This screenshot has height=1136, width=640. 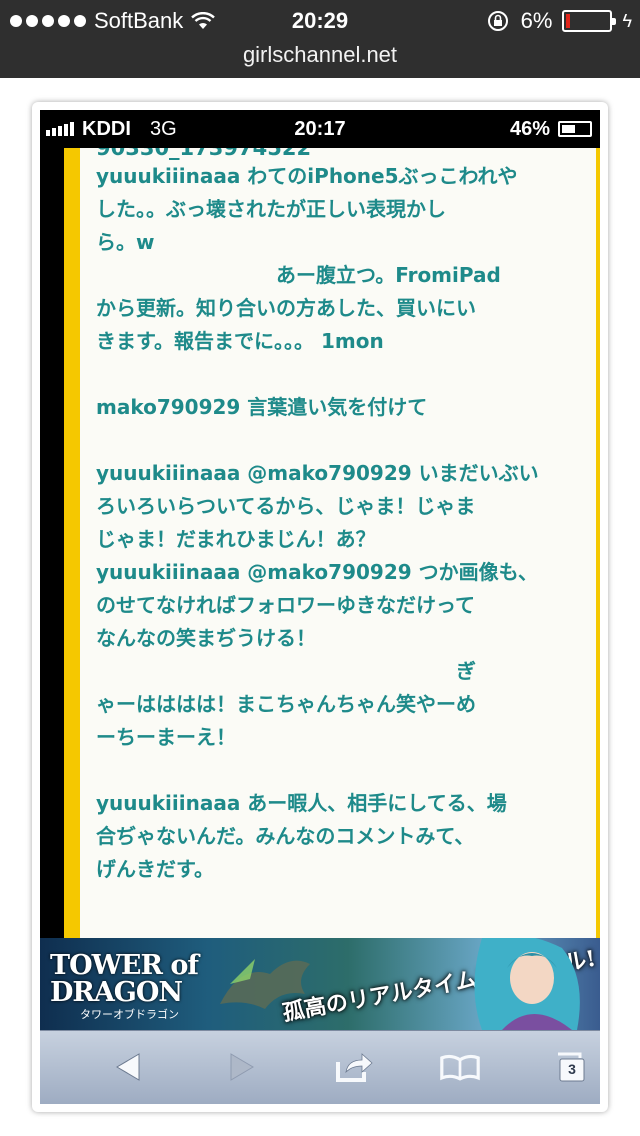 I want to click on tab-count: 3, so click(x=572, y=1069).